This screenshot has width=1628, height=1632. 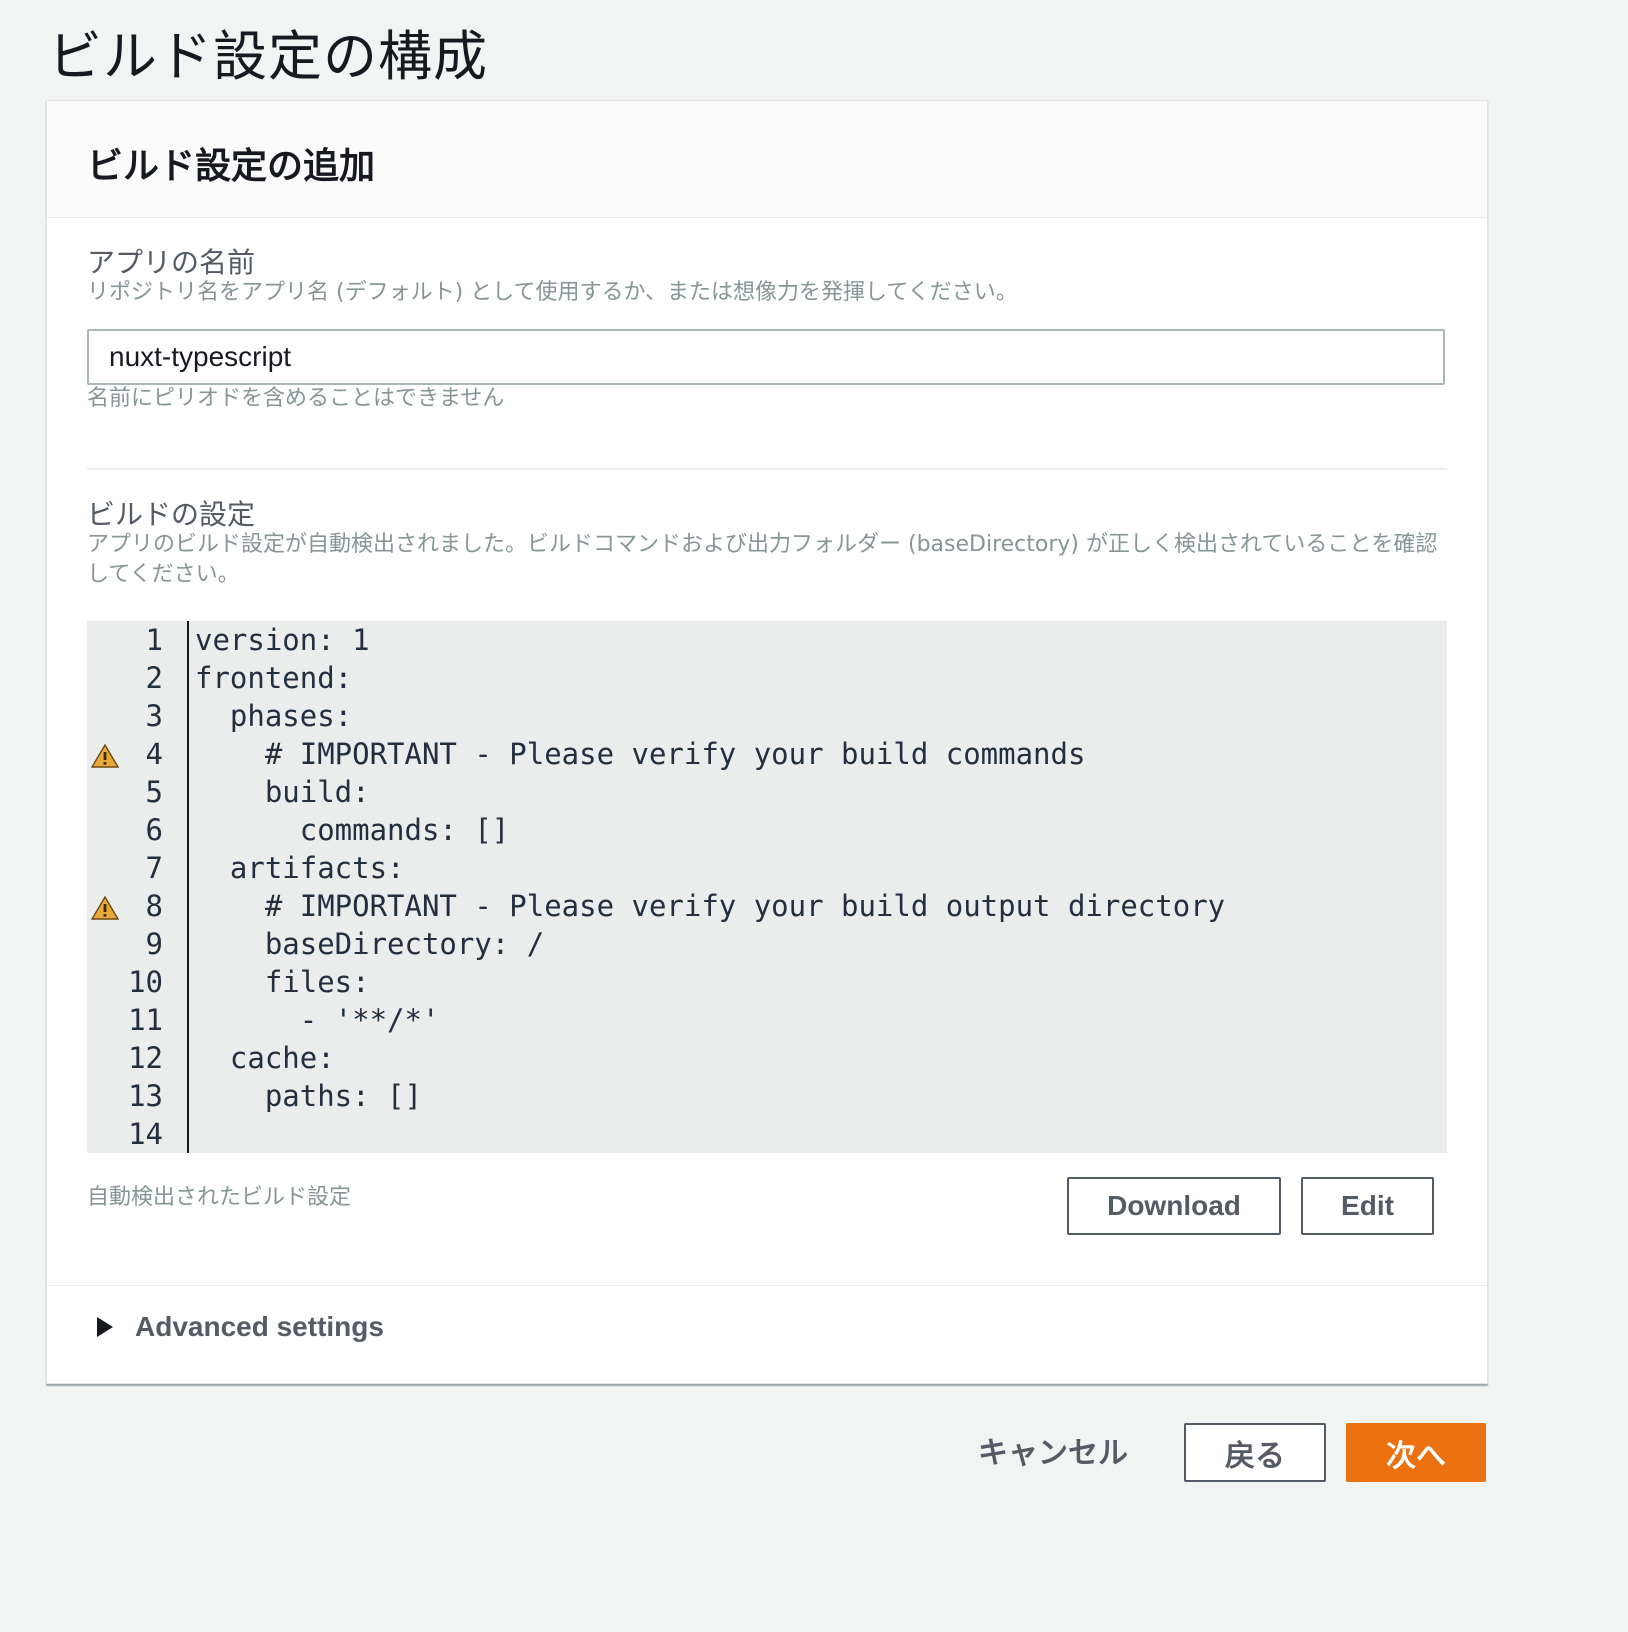 What do you see at coordinates (154, 944) in the screenshot?
I see `line-number: 9` at bounding box center [154, 944].